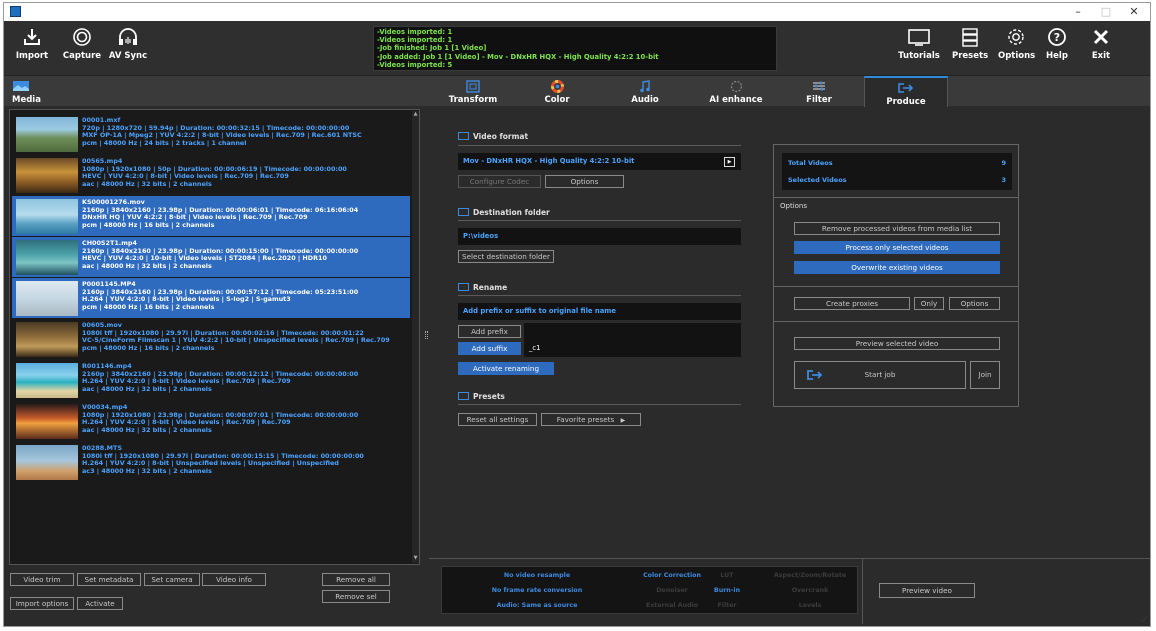 Image resolution: width=1156 pixels, height=631 pixels. What do you see at coordinates (1078, 12) in the screenshot?
I see `minimize-icon: –` at bounding box center [1078, 12].